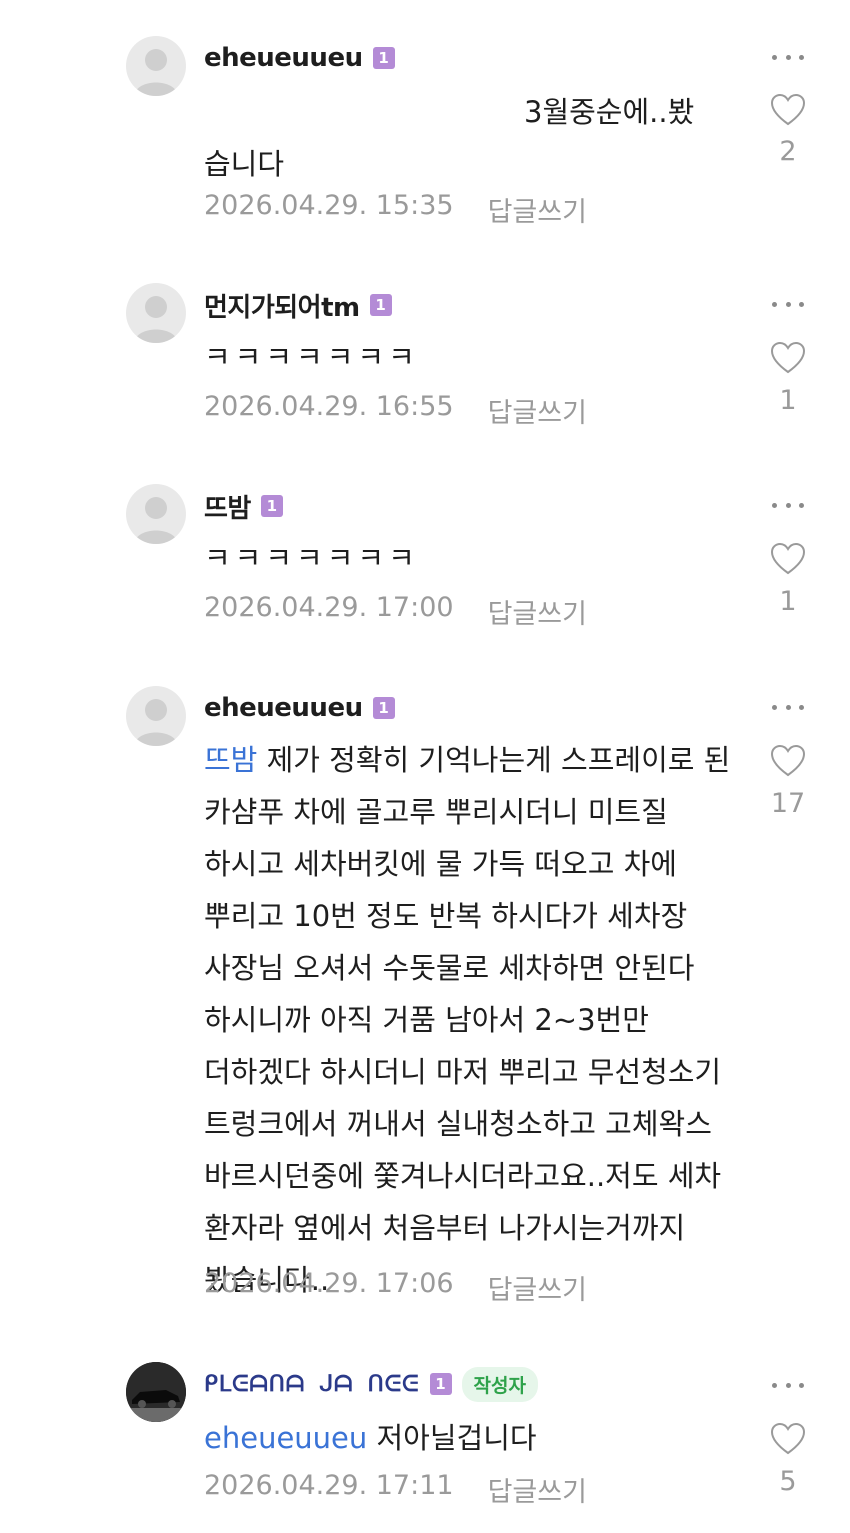  I want to click on like-count: 2, so click(788, 151).